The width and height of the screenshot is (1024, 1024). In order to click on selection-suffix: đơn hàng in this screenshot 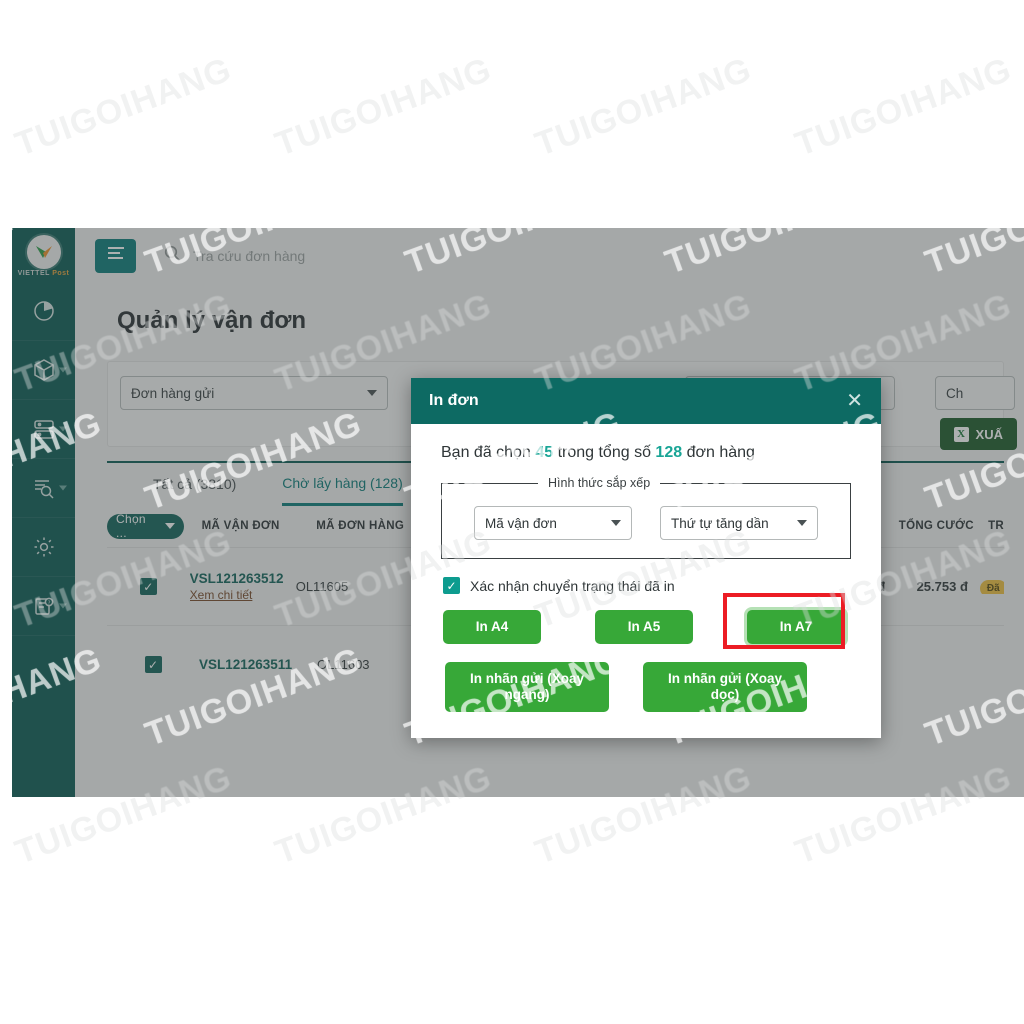, I will do `click(720, 452)`.